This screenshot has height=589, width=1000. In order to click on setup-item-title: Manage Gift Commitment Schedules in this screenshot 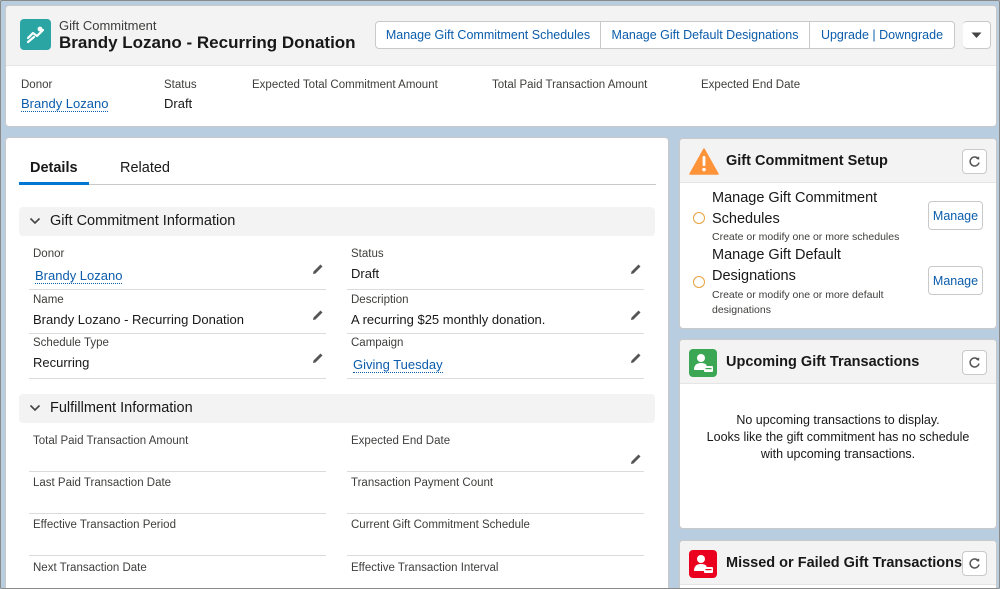, I will do `click(794, 209)`.